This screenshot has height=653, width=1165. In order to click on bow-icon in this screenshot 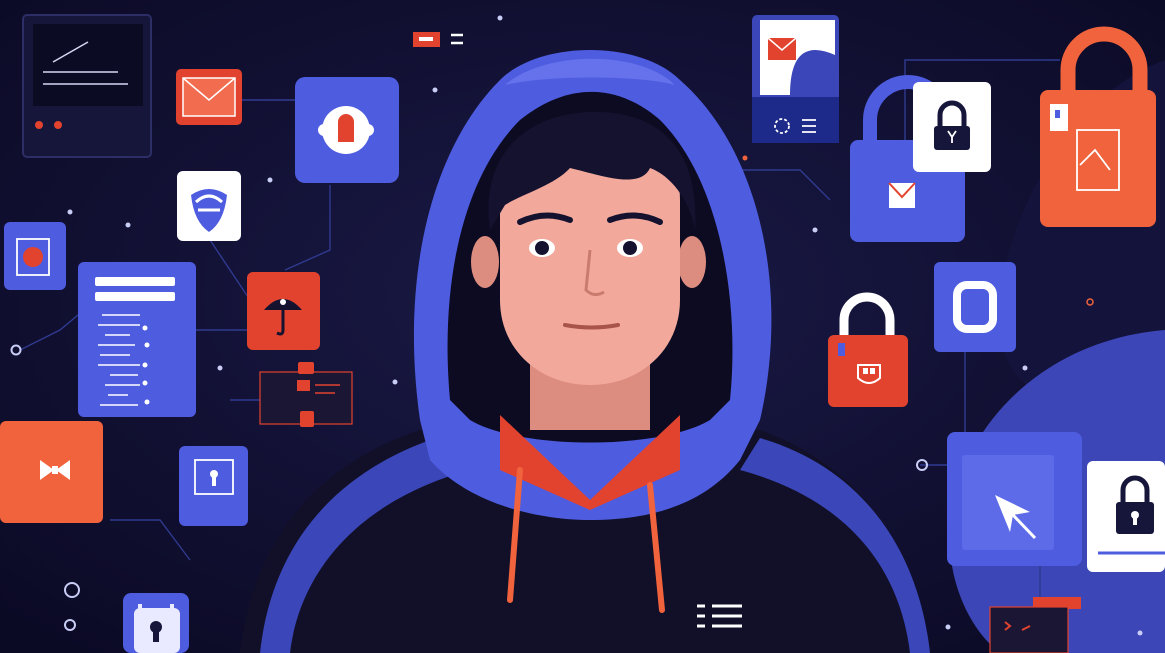, I will do `click(51, 472)`.